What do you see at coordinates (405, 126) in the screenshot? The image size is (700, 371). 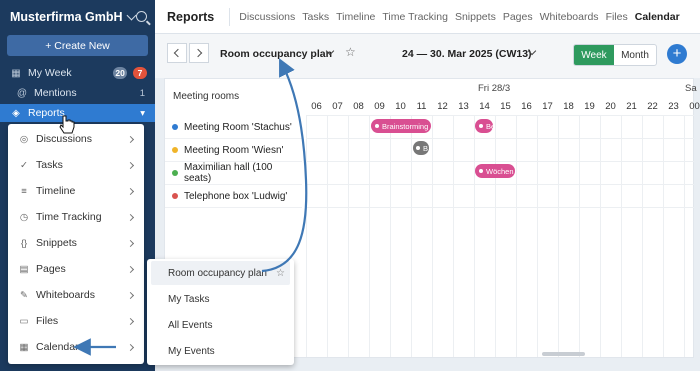 I see `event-title: Brainstorming` at bounding box center [405, 126].